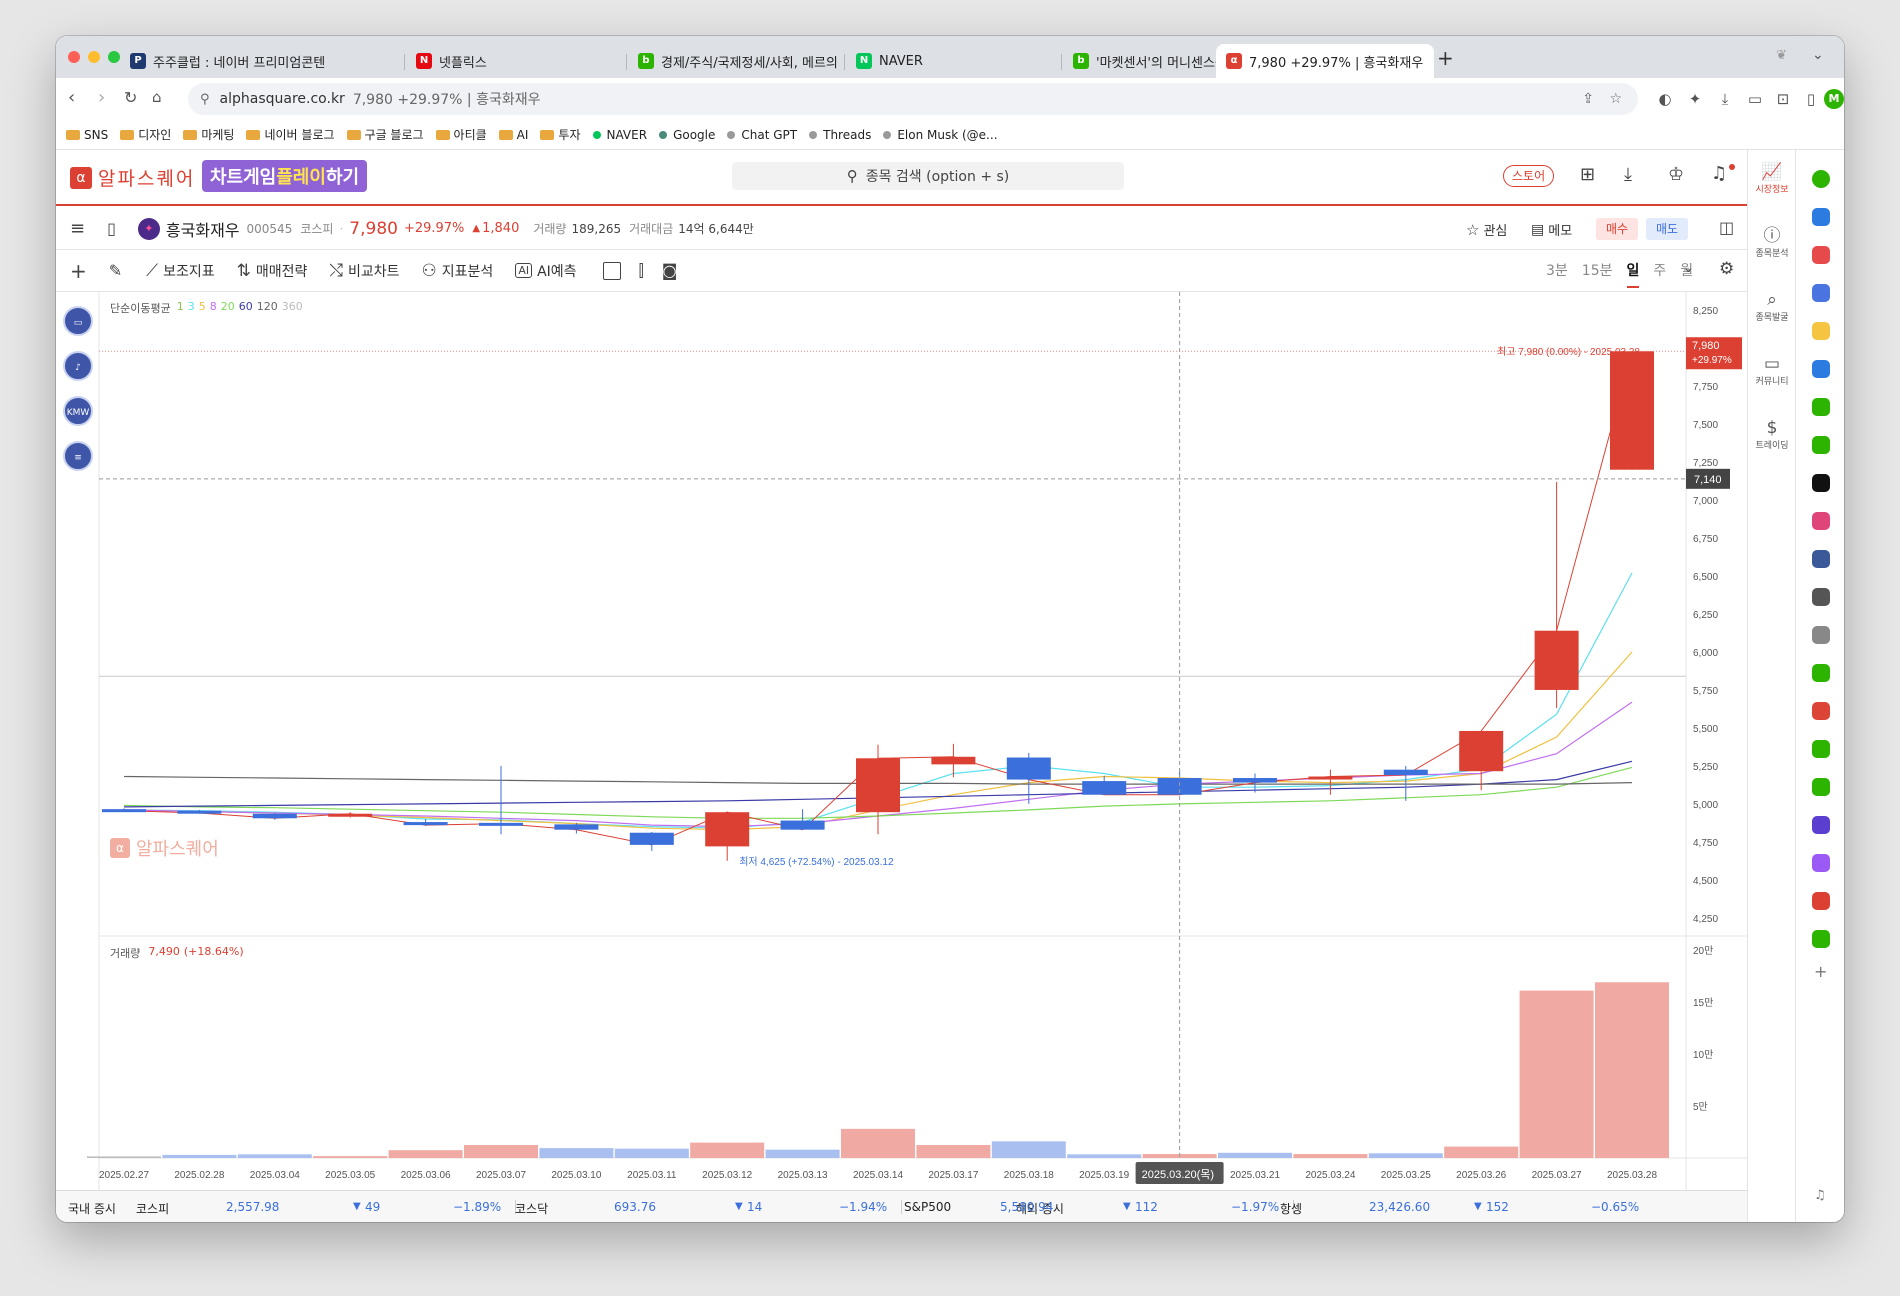  Describe the element at coordinates (1821, 597) in the screenshot. I see `pen-icon` at that location.